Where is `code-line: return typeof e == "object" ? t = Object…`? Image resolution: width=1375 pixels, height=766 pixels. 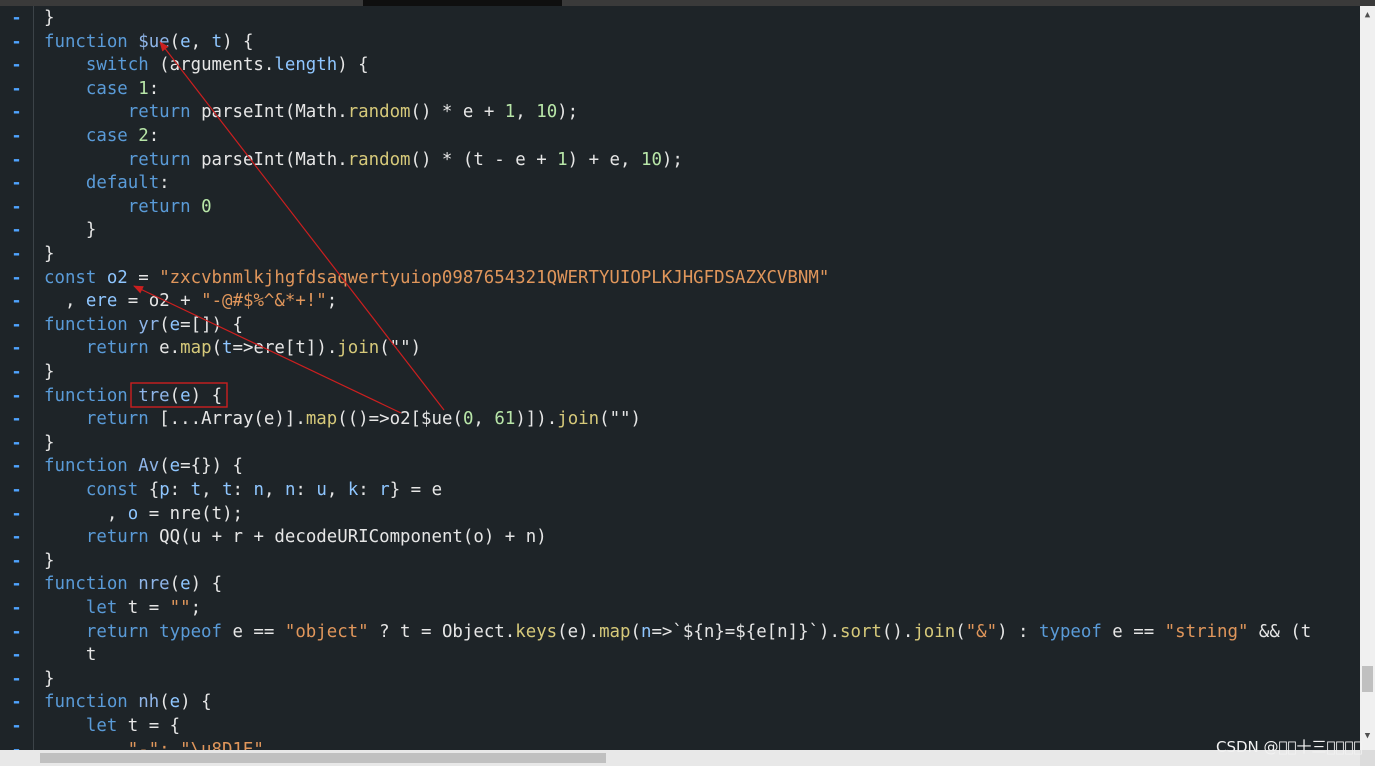
code-line: return typeof e == "object" ? t = Object… is located at coordinates (677, 633).